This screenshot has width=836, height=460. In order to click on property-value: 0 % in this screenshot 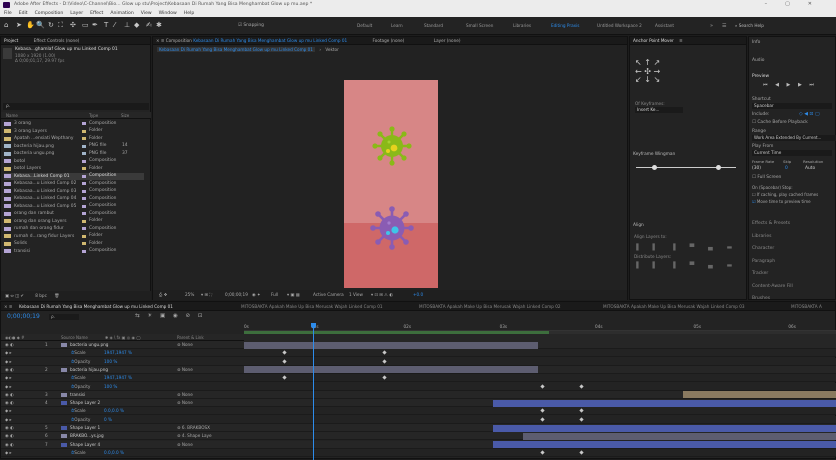, I will do `click(108, 420)`.